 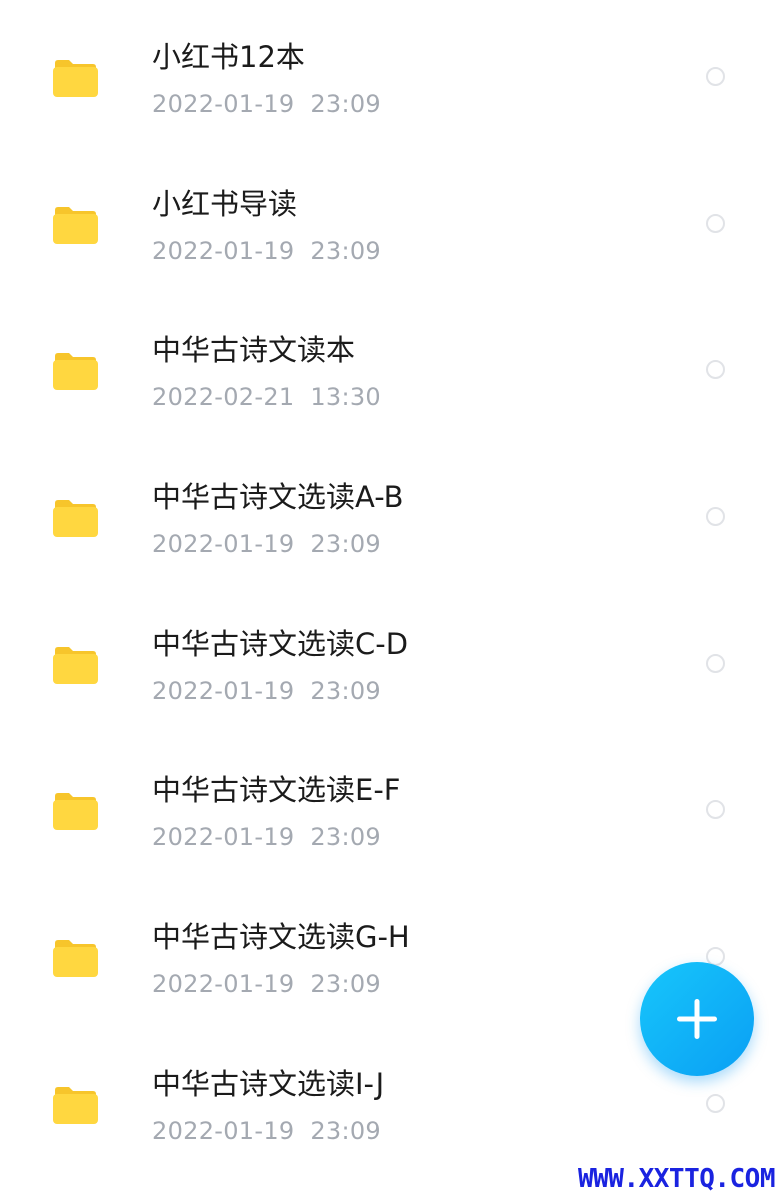 What do you see at coordinates (388, 225) in the screenshot?
I see `list-item: 小红书导读 2022-01-19 23:09` at bounding box center [388, 225].